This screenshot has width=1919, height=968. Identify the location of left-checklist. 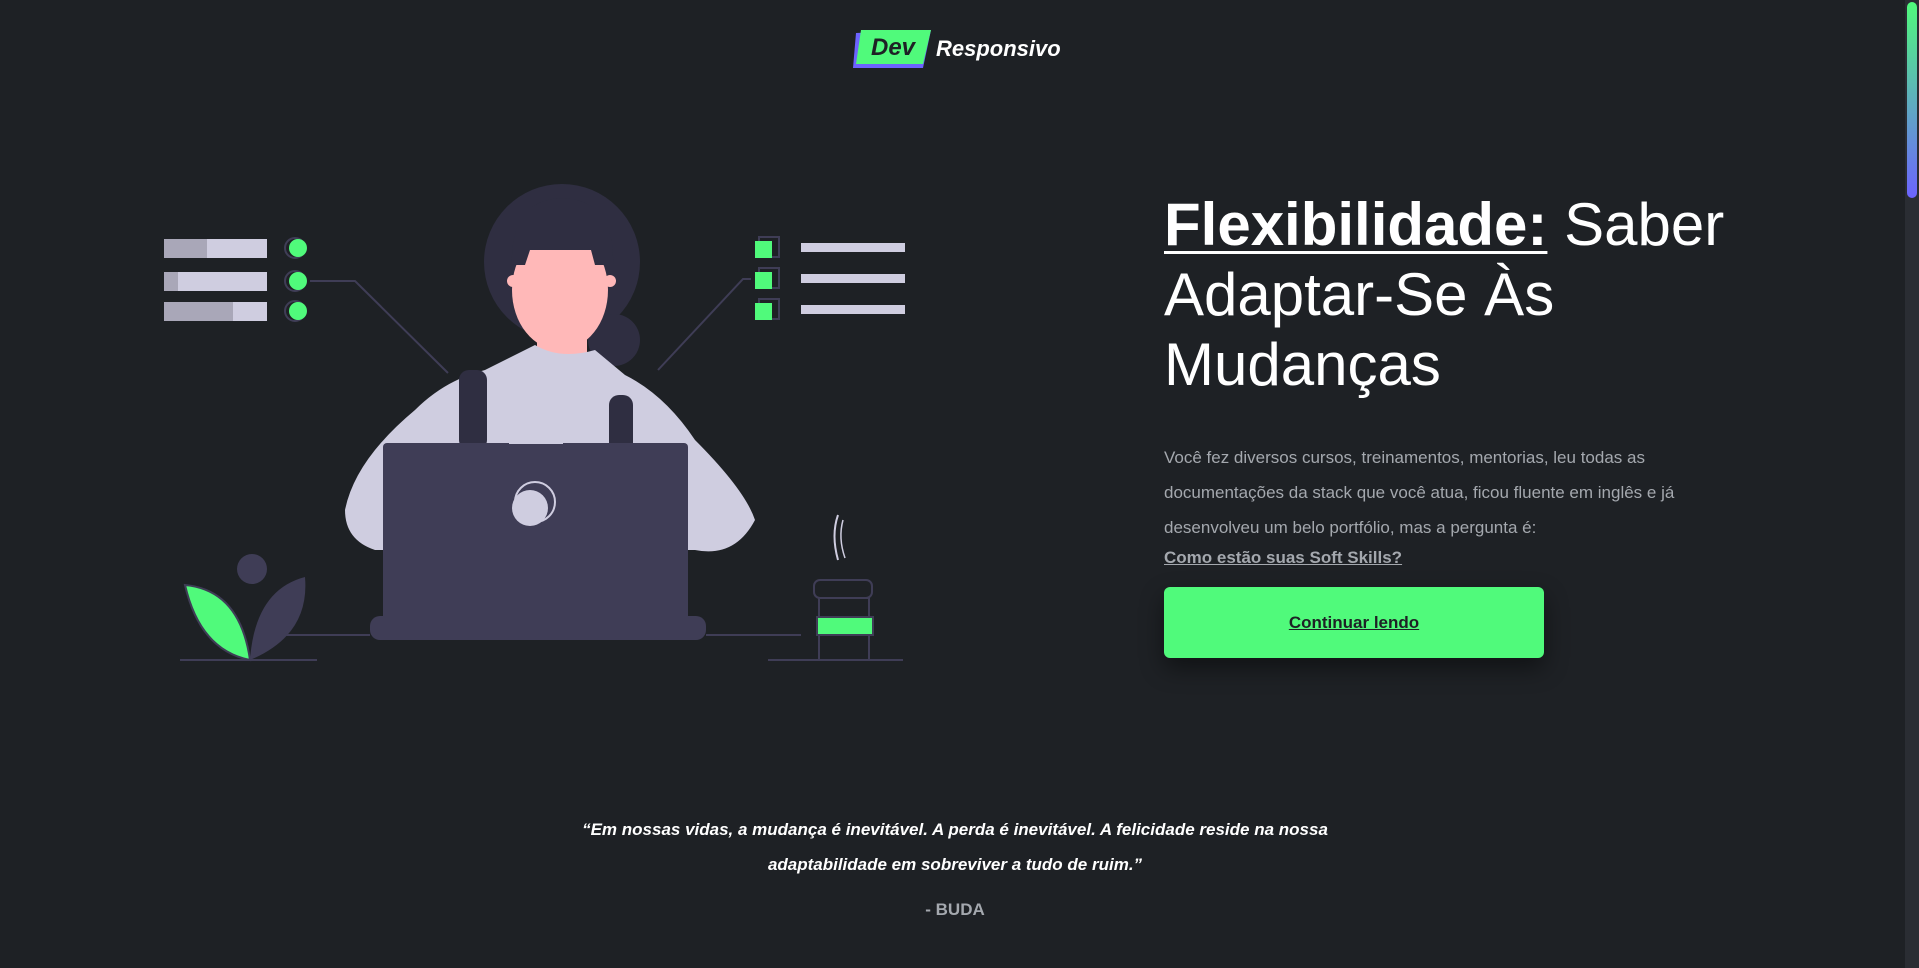
(306, 305).